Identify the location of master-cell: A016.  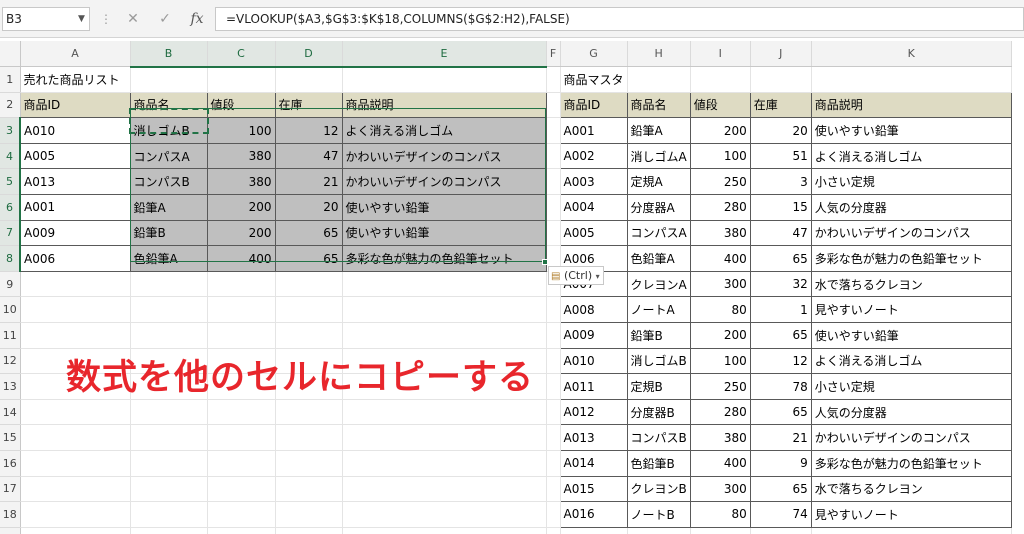
(593, 514).